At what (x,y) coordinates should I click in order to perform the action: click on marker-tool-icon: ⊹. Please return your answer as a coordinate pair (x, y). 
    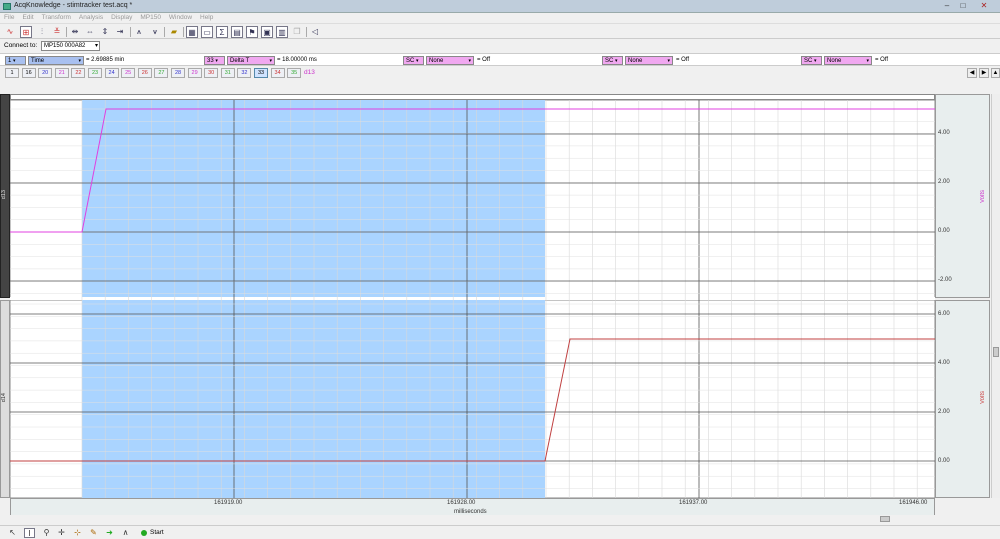
    Looking at the image, I should click on (77, 533).